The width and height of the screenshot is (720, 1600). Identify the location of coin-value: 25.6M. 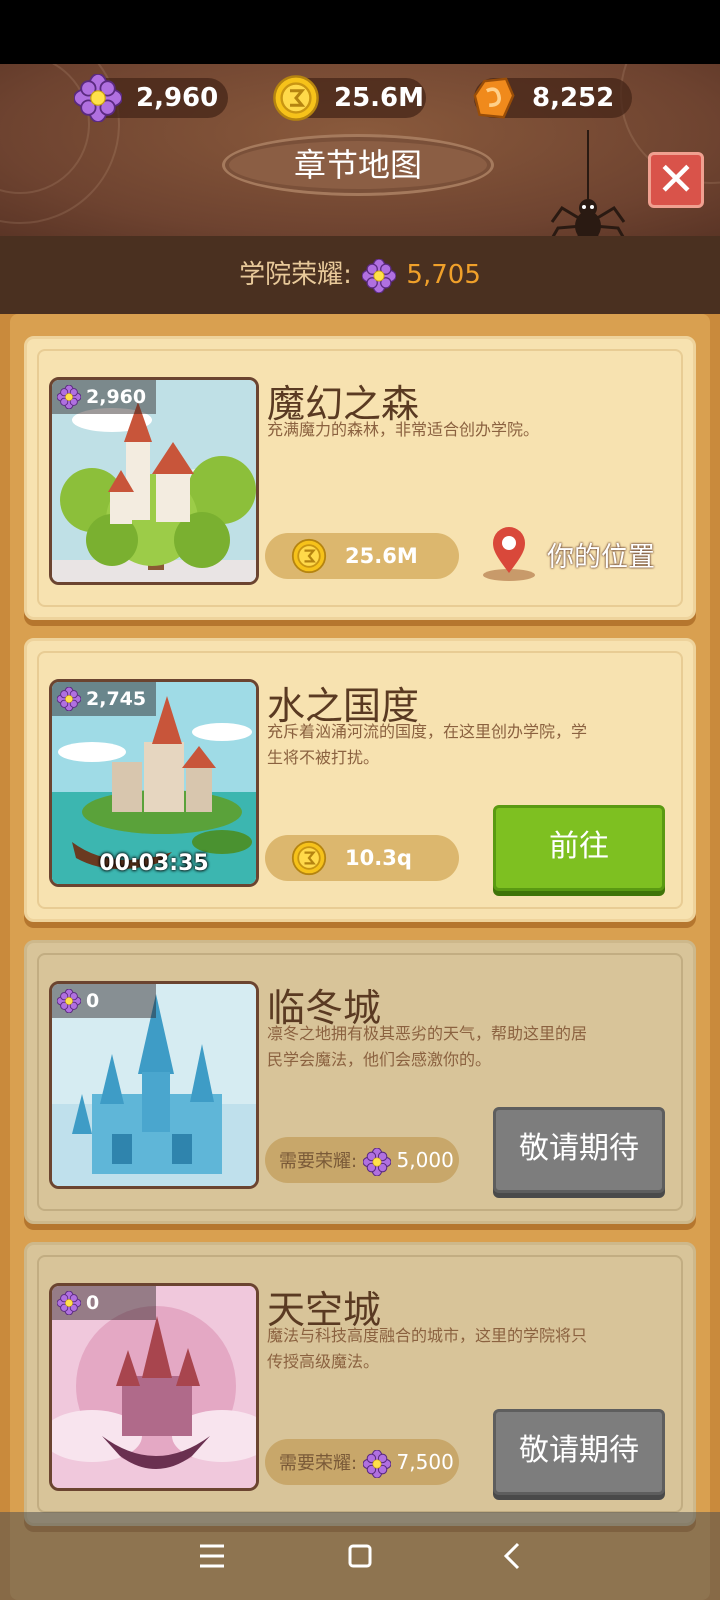
(379, 98).